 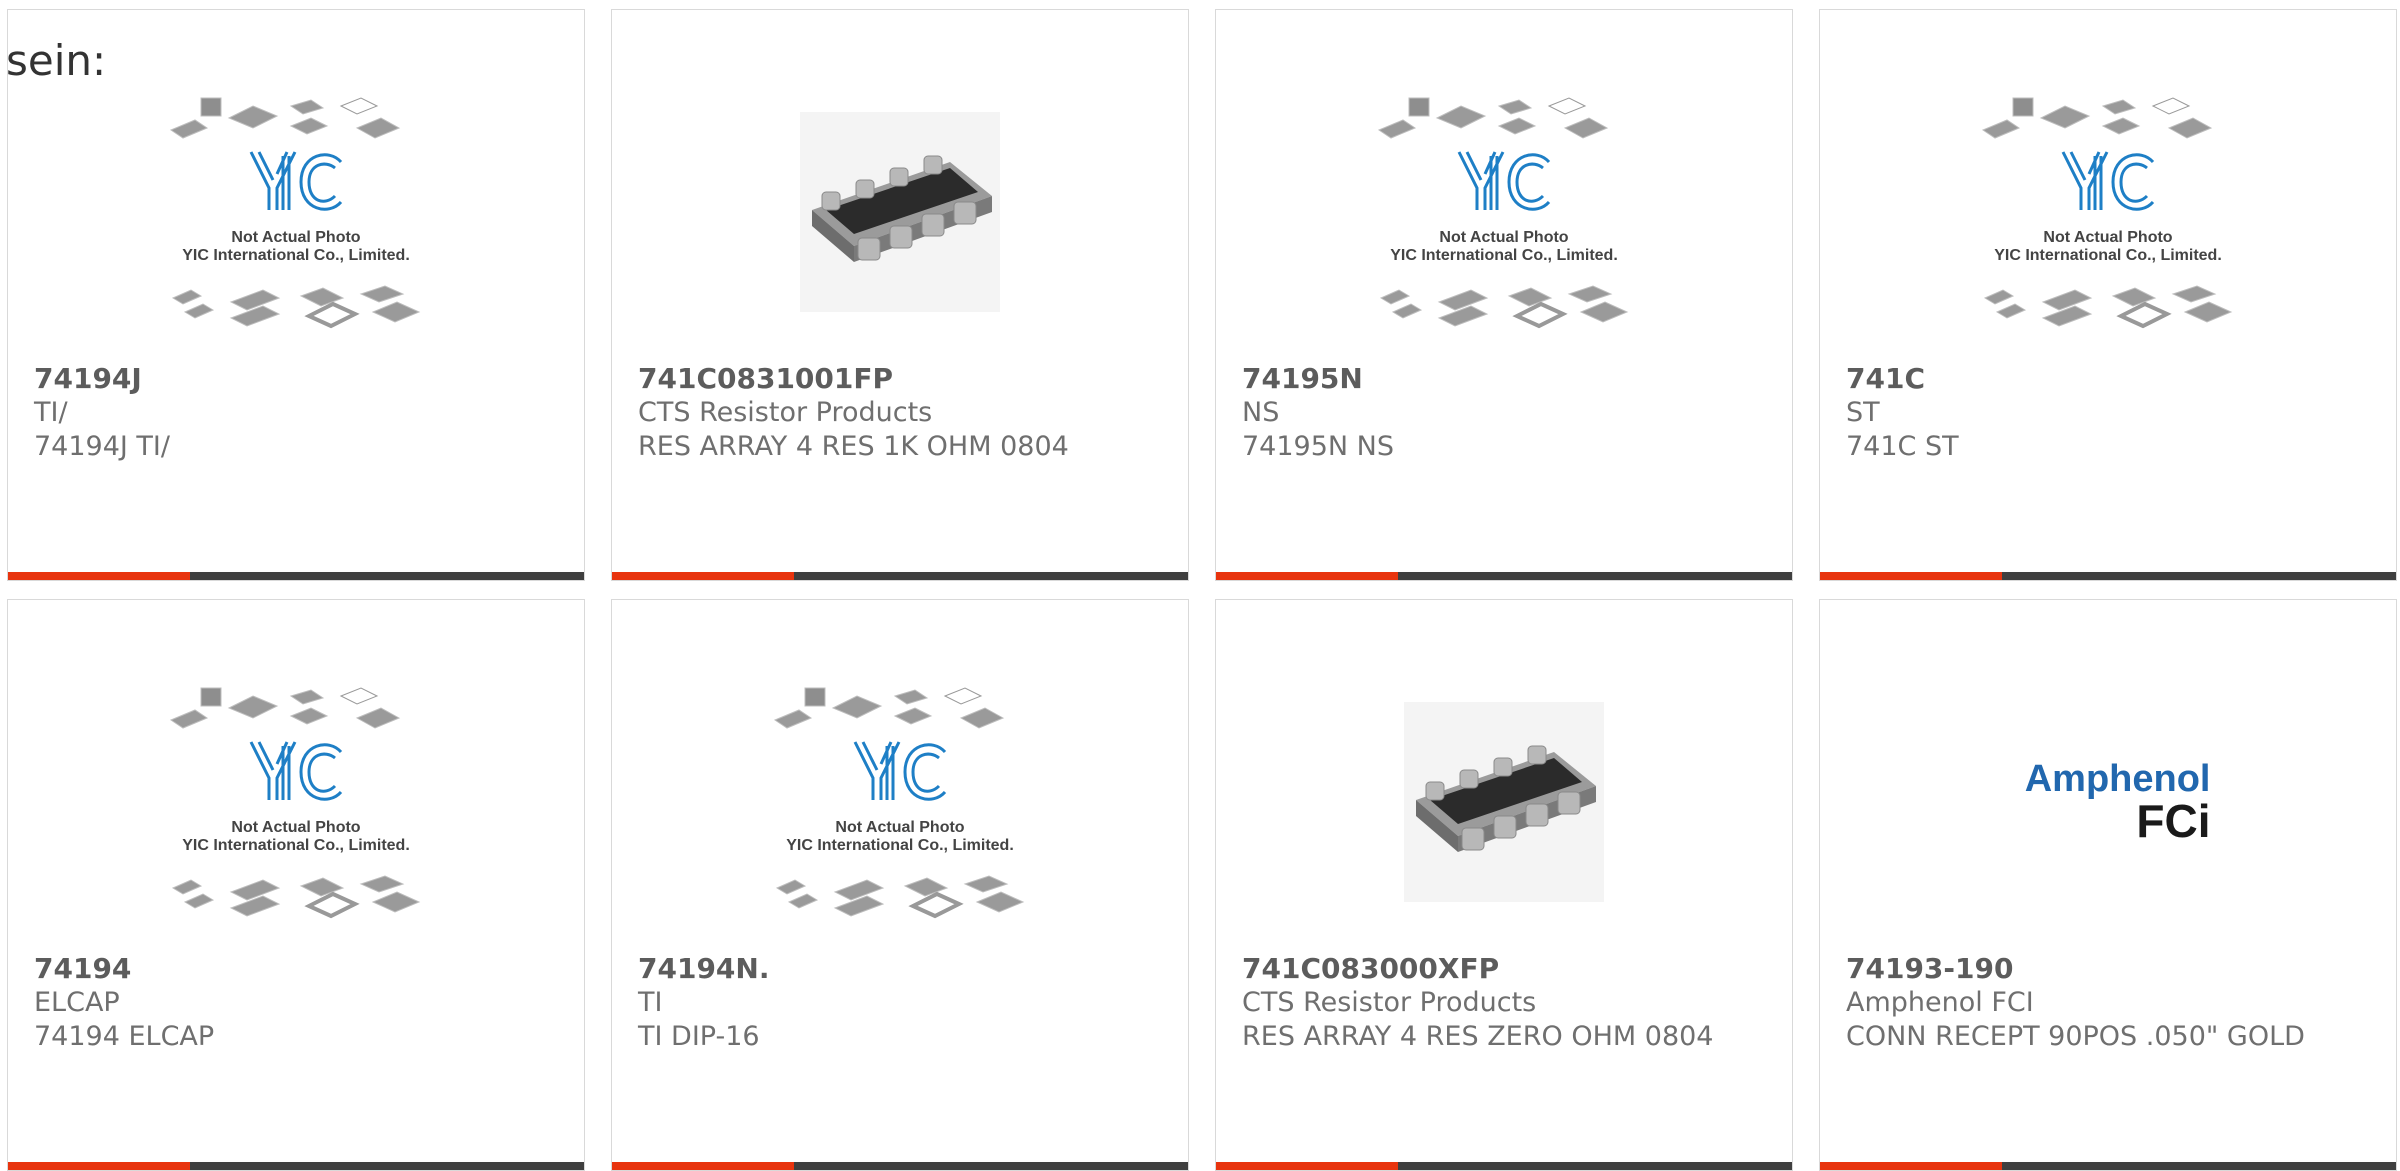 I want to click on description: RES ARRAY 4 RES ZERO OHM 0804, so click(x=1478, y=1036).